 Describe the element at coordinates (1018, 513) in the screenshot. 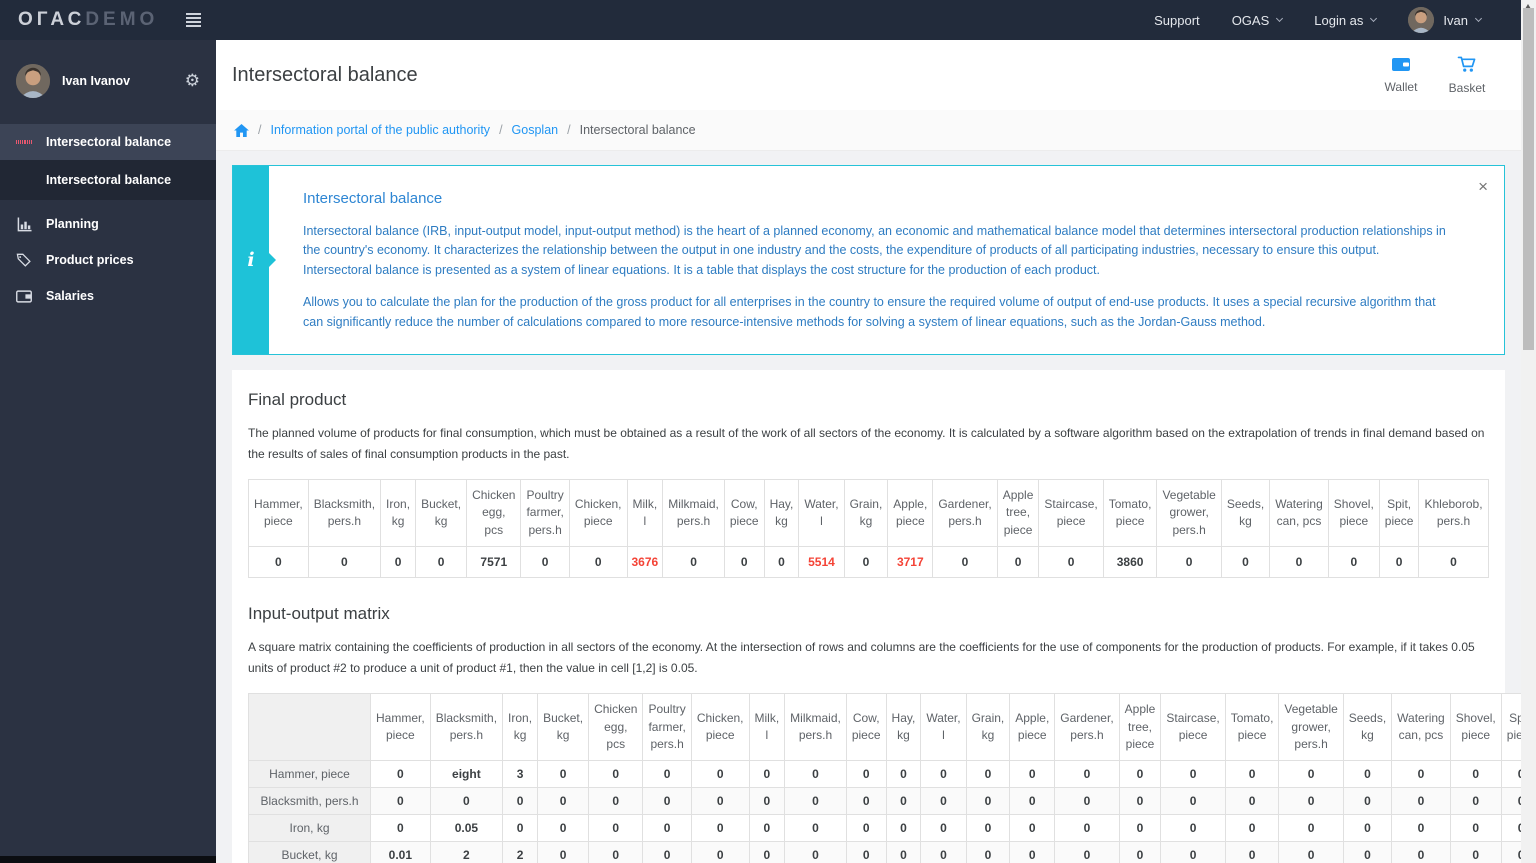

I see `fp-column-header: Apple tree, piece` at that location.